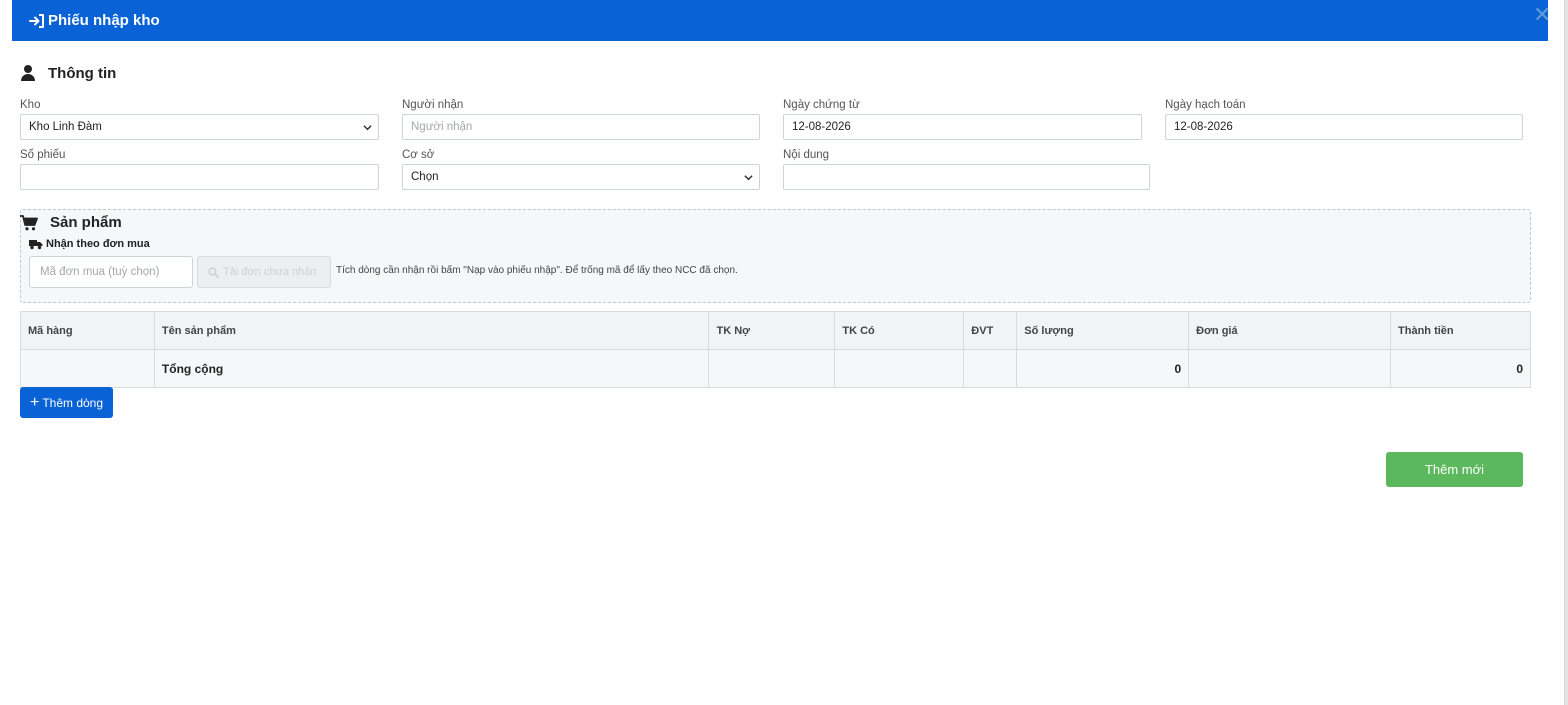 The width and height of the screenshot is (1568, 705). I want to click on ngay-chung-tu-field: Ngày chứng từ 12-08-2026, so click(962, 119).